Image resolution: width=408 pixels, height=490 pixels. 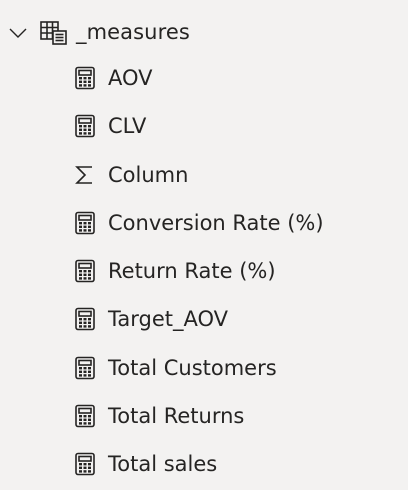 I want to click on field-label: Target_AOV, so click(x=168, y=319).